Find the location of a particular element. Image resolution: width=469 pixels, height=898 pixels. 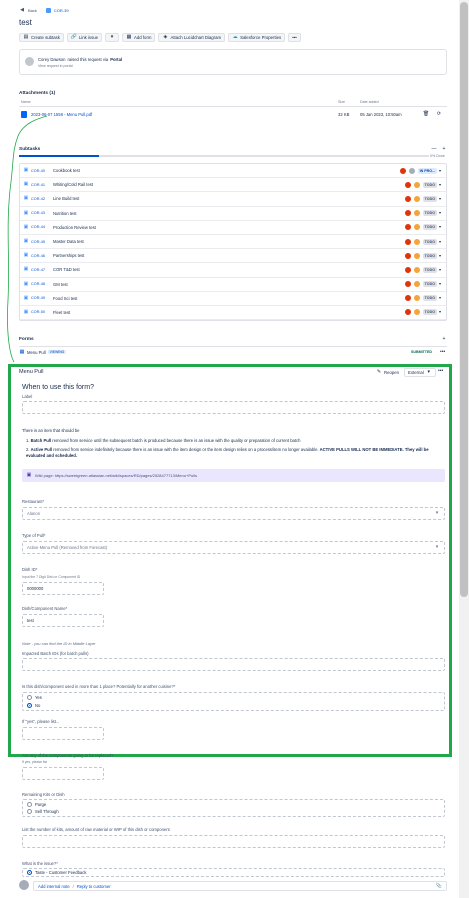

back-arrow-icon: ◀ is located at coordinates (22, 10).